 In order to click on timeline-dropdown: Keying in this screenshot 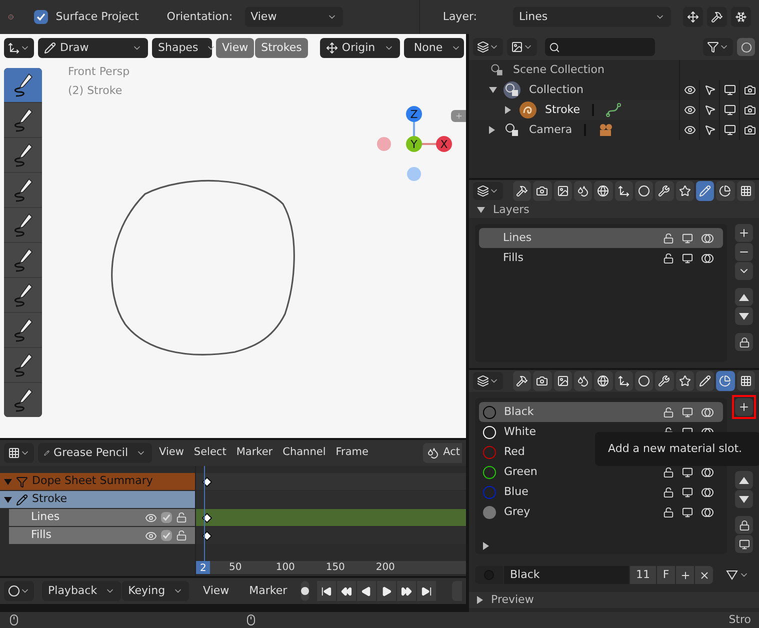, I will do `click(156, 591)`.